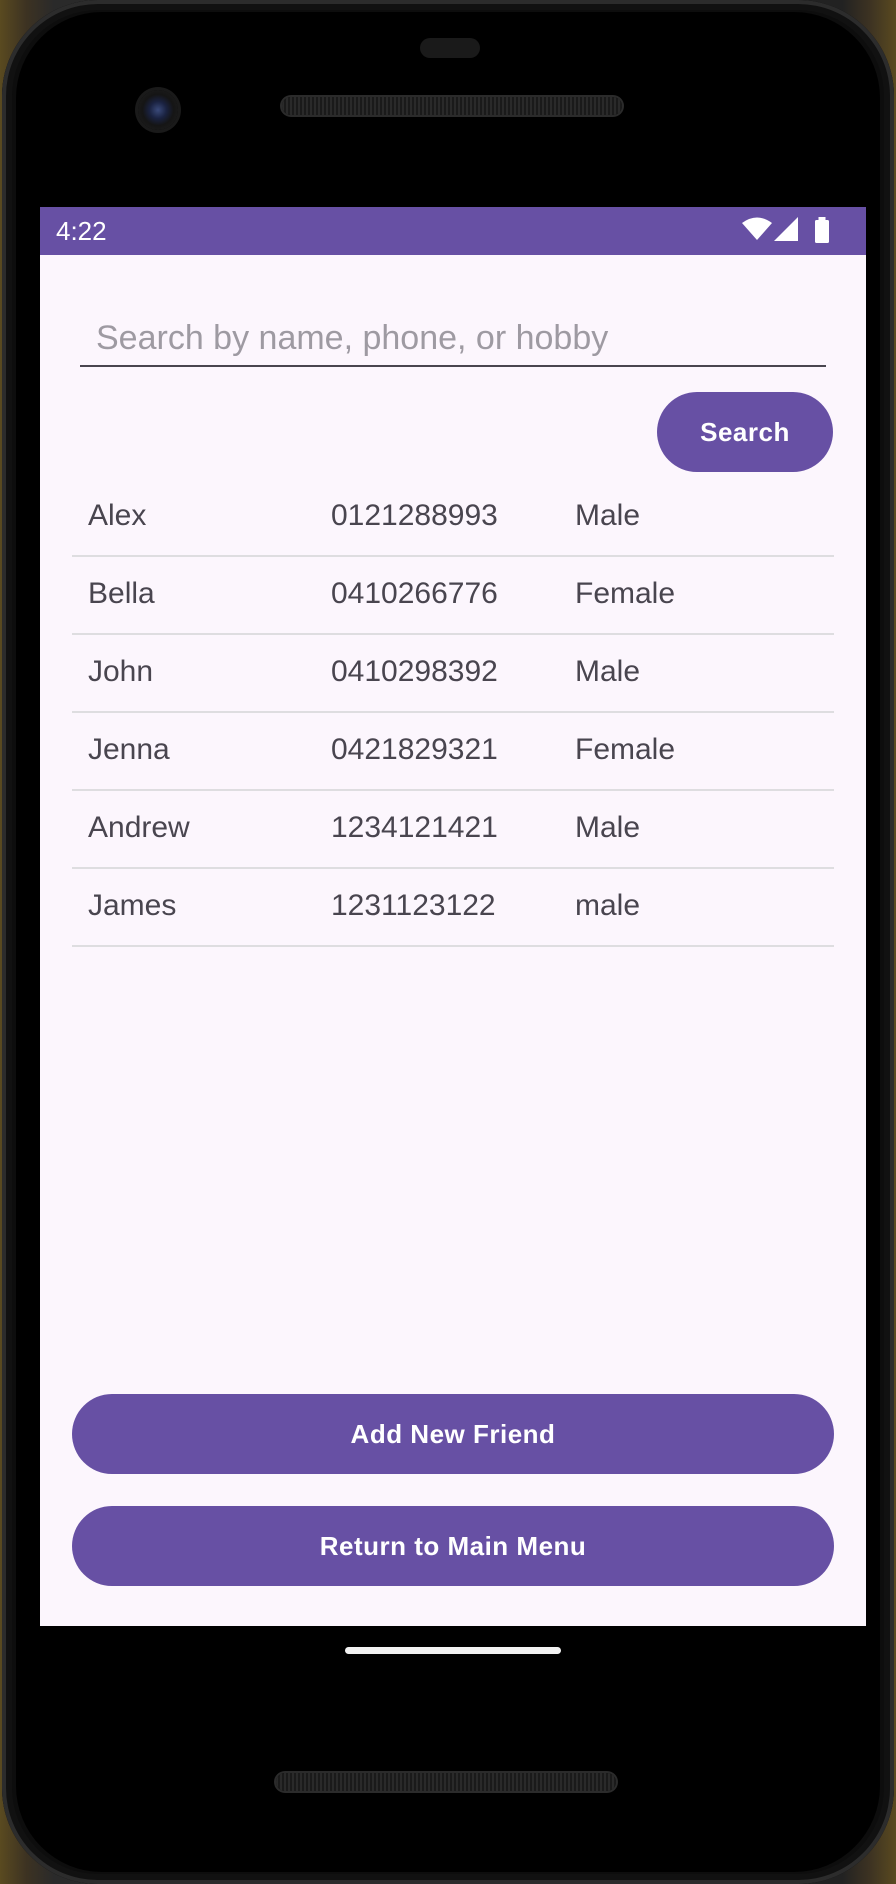  I want to click on friend-row-andrew: Andrew 1234121421 Male, so click(453, 830).